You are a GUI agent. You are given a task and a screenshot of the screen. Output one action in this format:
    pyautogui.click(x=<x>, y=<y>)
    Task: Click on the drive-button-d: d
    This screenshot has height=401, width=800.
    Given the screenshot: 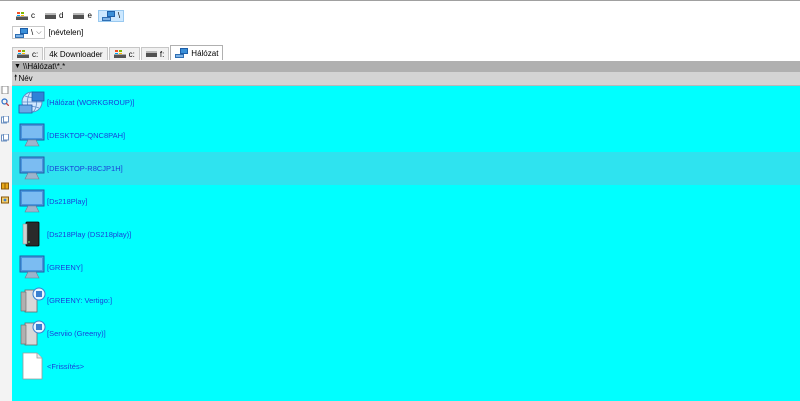 What is the action you would take?
    pyautogui.click(x=54, y=16)
    